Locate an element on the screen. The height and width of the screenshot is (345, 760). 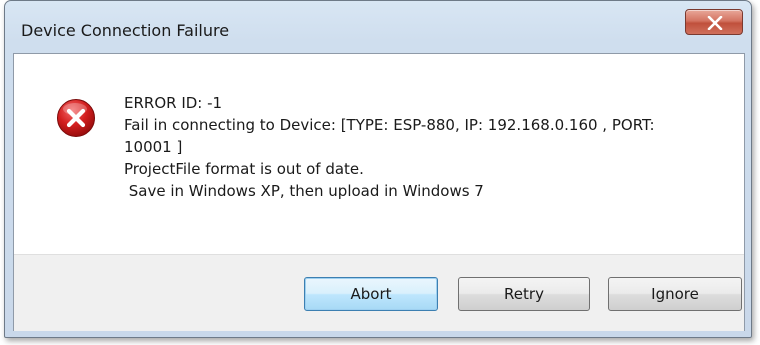
title-bar: Device Connection Failure is located at coordinates (378, 23).